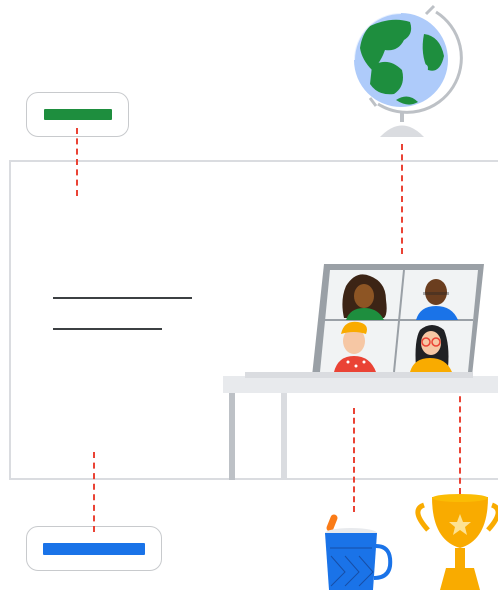 Image resolution: width=498 pixels, height=590 pixels. I want to click on laptop-video-call-icon, so click(364, 321).